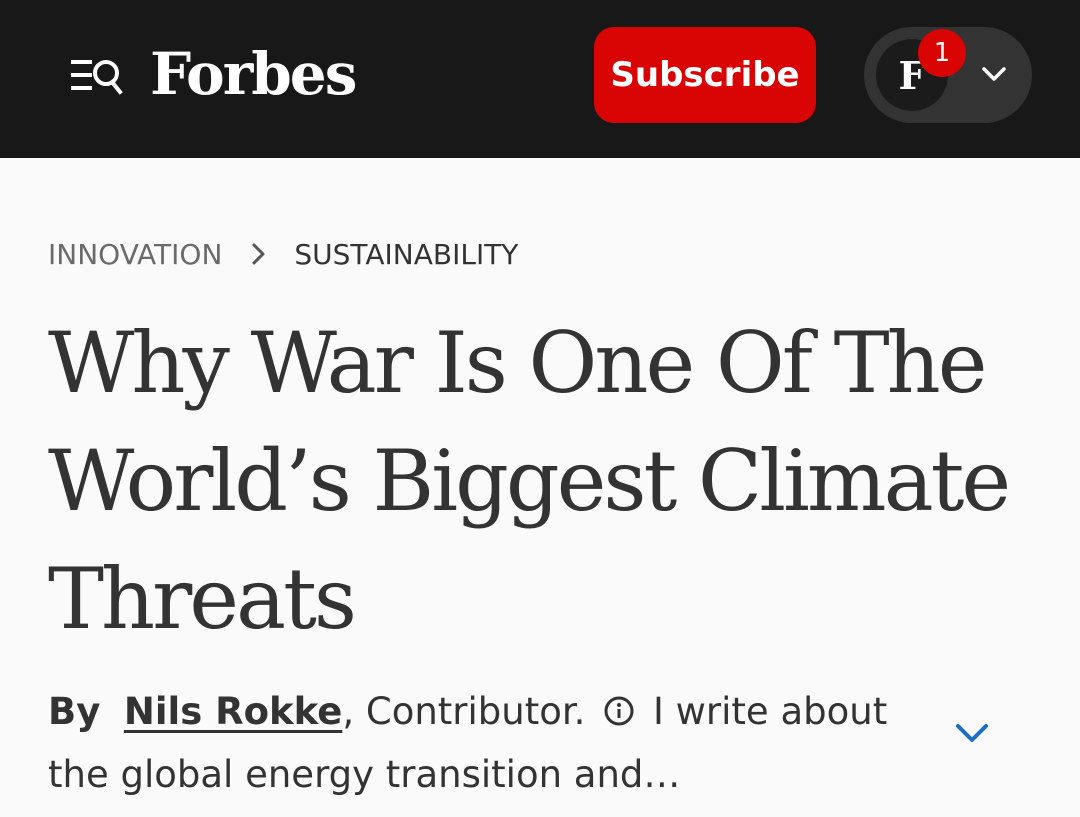 This screenshot has width=1080, height=817. I want to click on chevron-right-icon, so click(258, 254).